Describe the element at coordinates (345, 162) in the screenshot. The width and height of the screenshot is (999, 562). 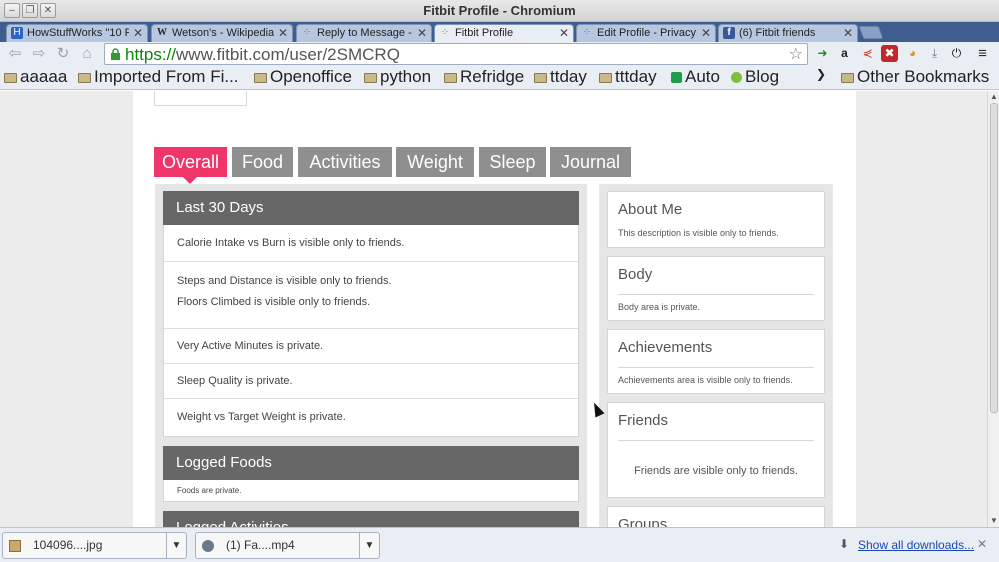
I see `tab-activities: Activities` at that location.